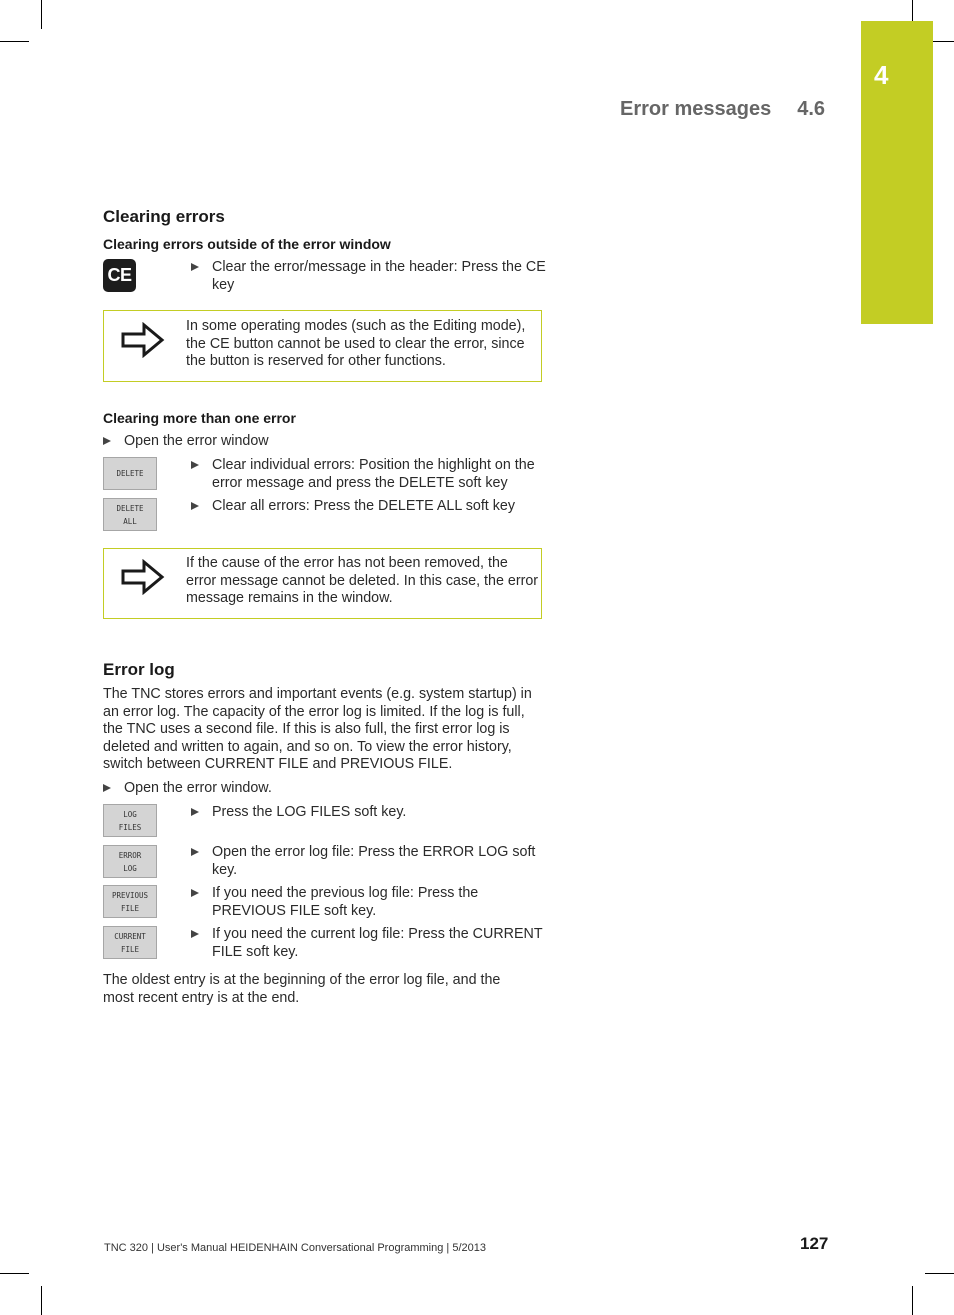 Image resolution: width=954 pixels, height=1315 pixels. I want to click on step-open-error-window: Open the error window, so click(323, 442).